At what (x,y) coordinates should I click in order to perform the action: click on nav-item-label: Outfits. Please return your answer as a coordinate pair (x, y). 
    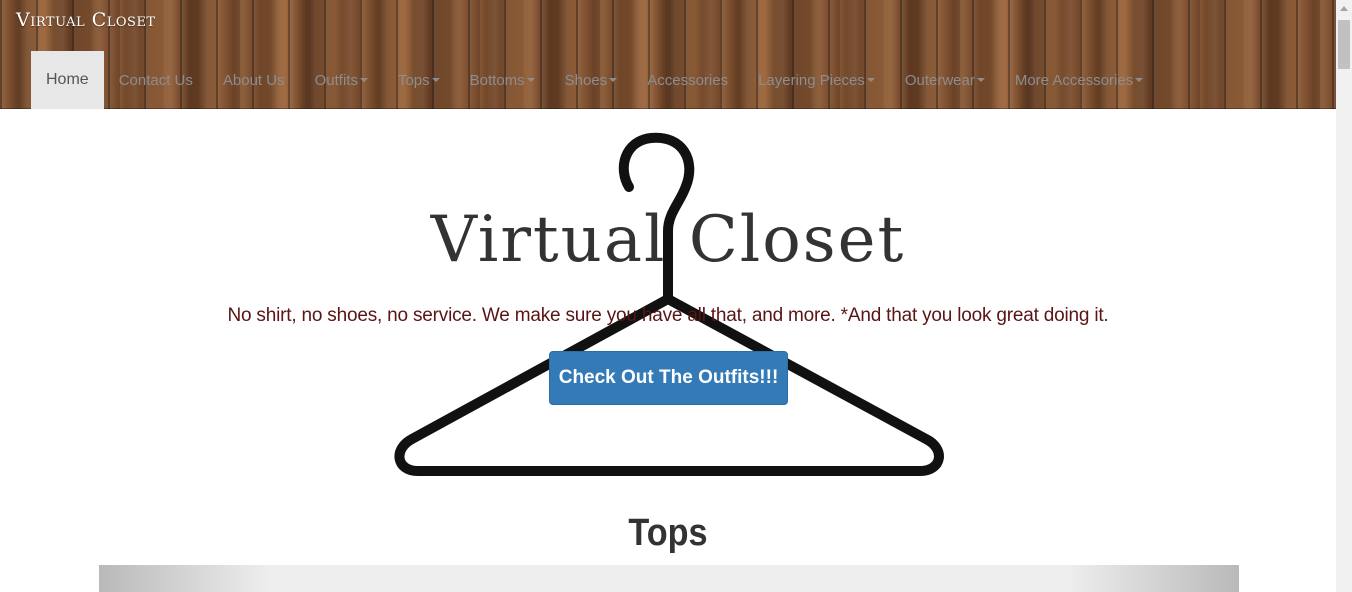
    Looking at the image, I should click on (336, 80).